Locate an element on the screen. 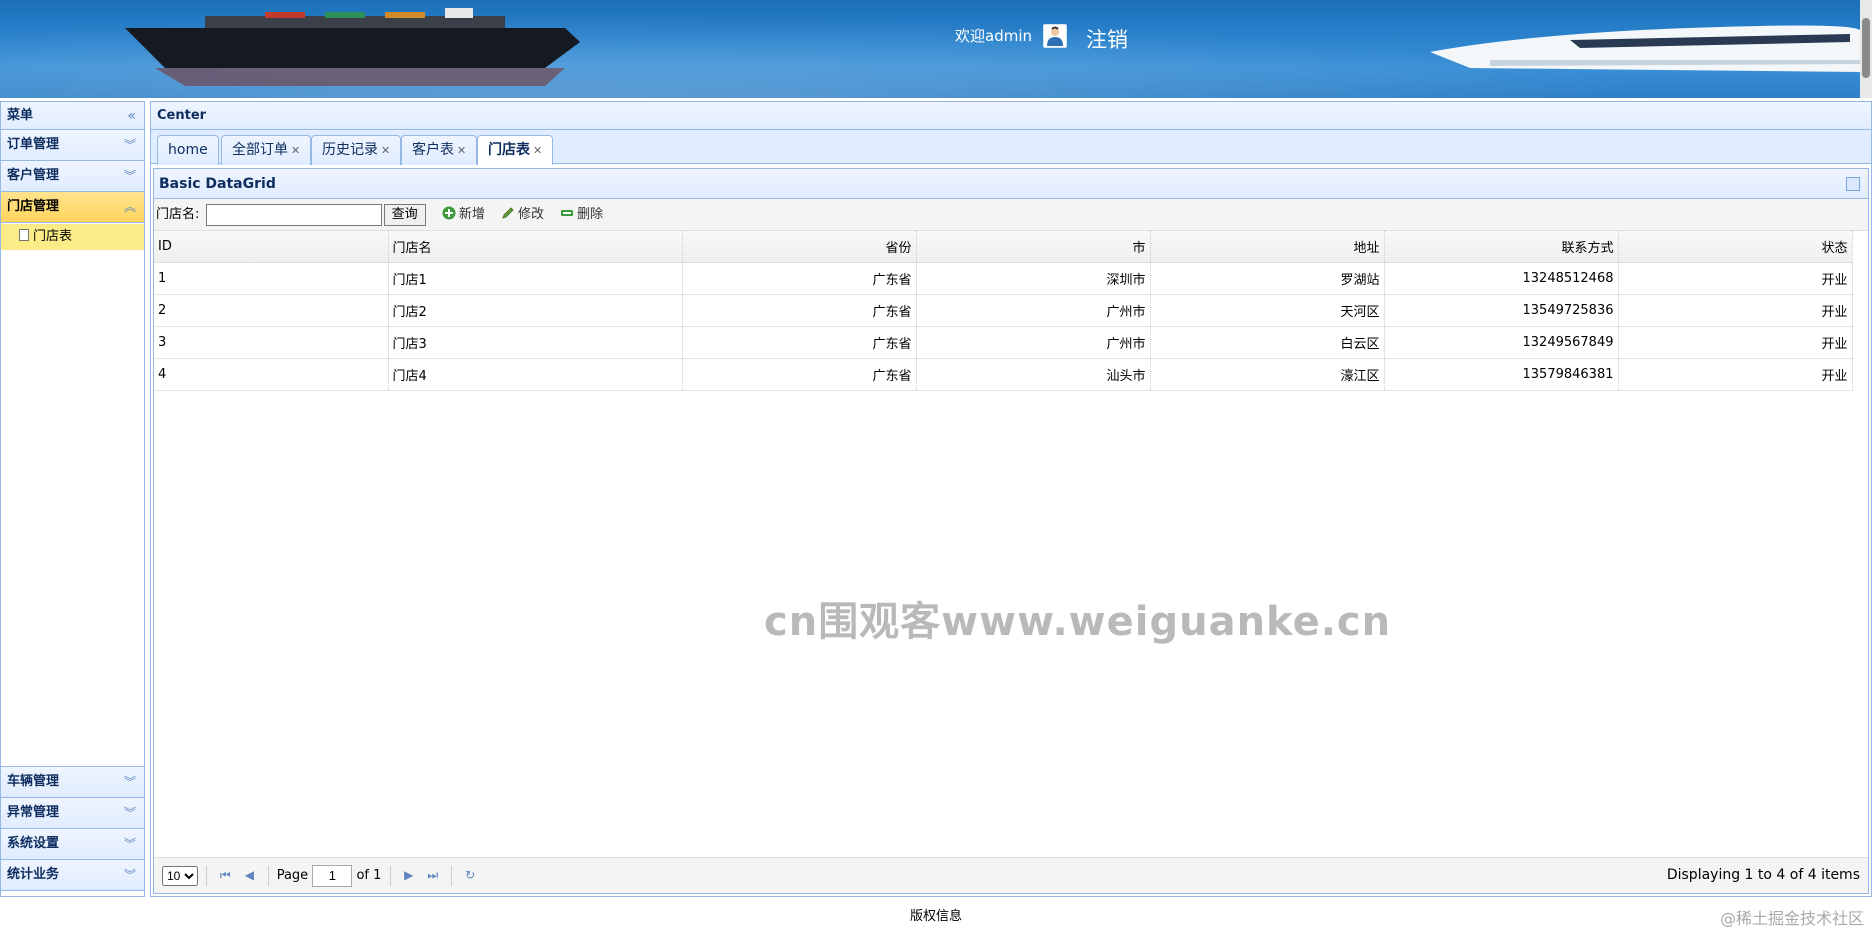  store-name-input is located at coordinates (293, 214).